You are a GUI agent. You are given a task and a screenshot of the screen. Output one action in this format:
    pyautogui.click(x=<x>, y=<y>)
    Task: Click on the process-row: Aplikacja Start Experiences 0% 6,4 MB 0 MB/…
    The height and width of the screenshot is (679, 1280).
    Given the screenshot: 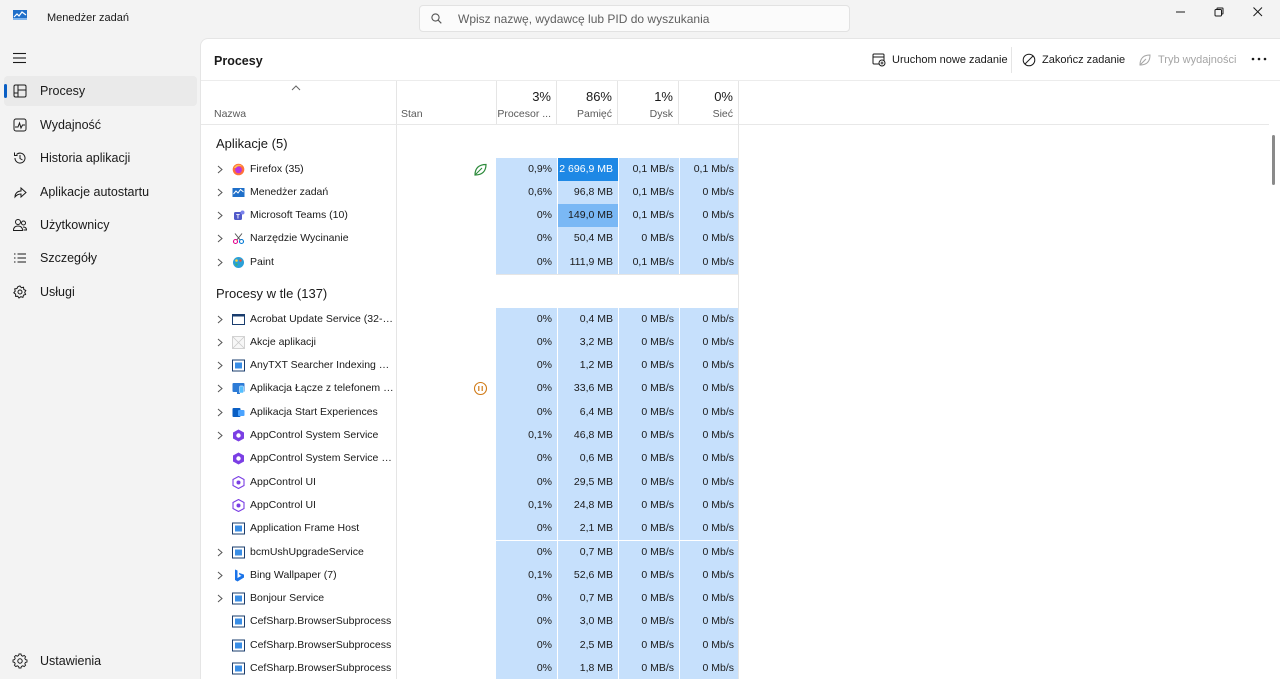 What is the action you would take?
    pyautogui.click(x=470, y=412)
    